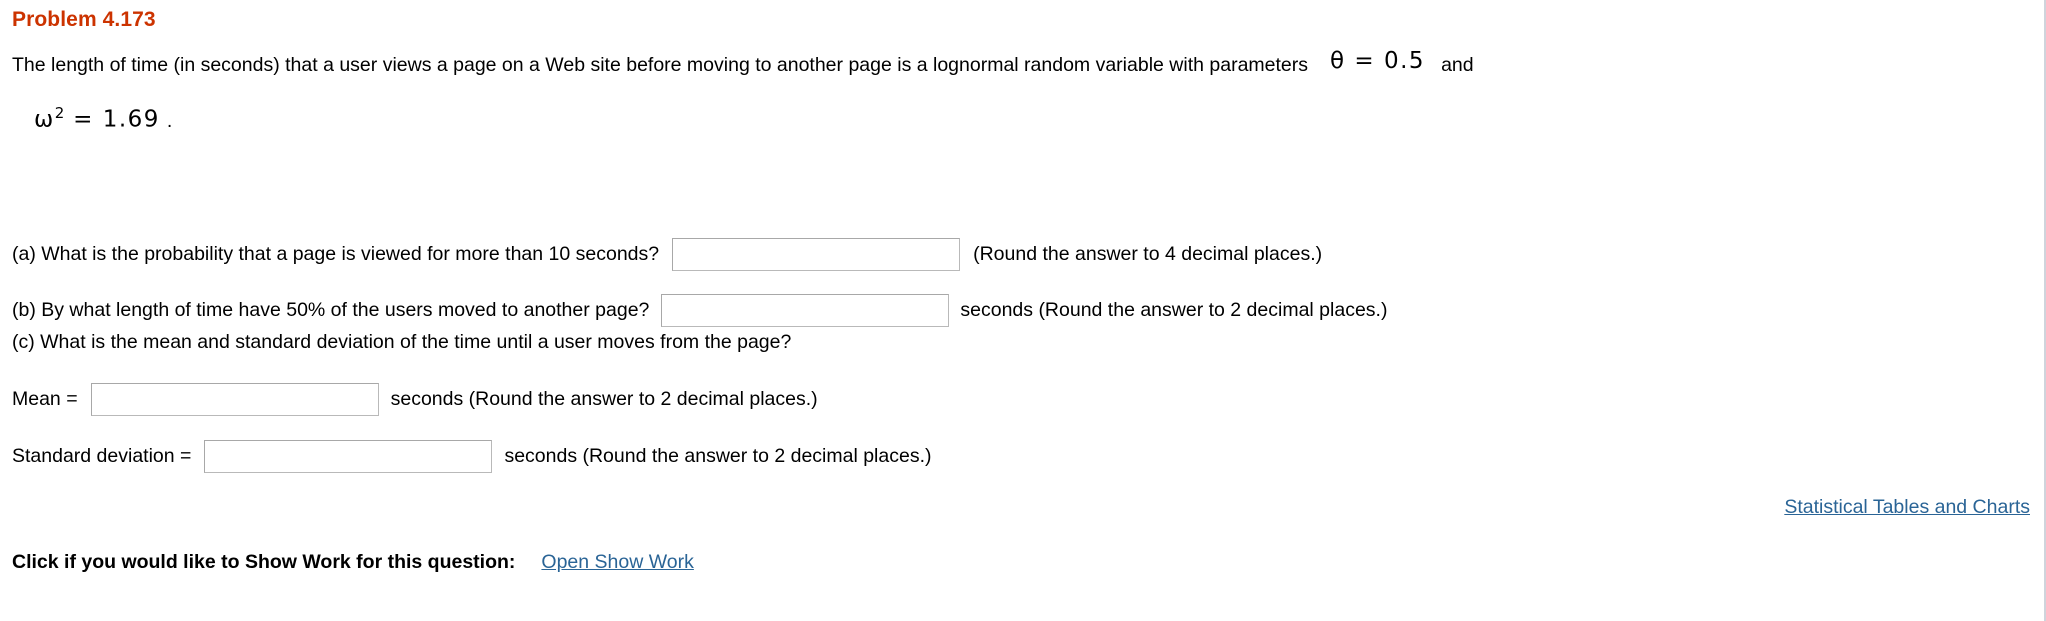  I want to click on statement-period: ., so click(169, 120).